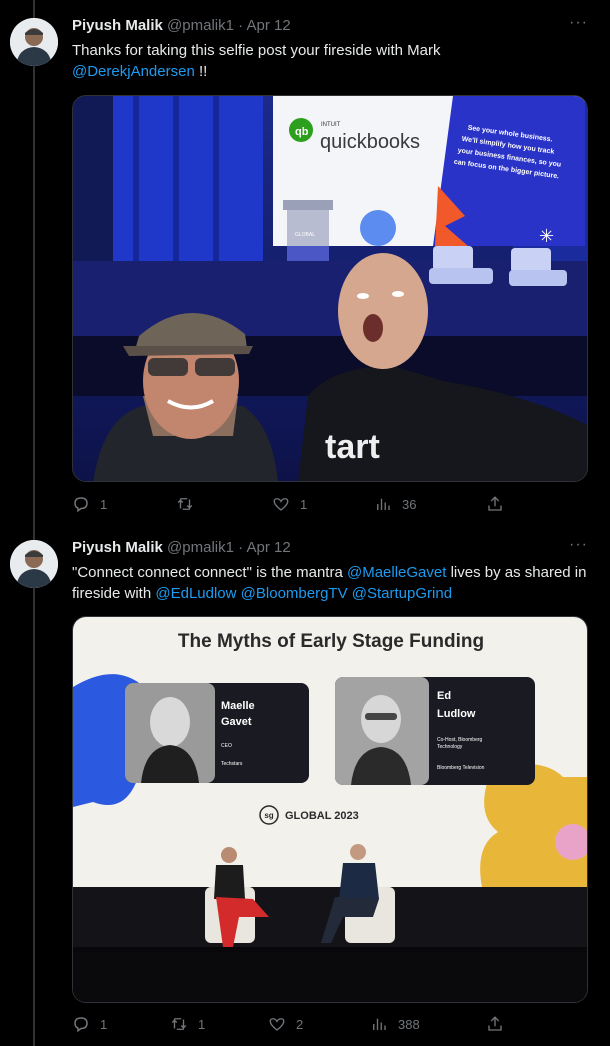 The width and height of the screenshot is (610, 1046). Describe the element at coordinates (304, 504) in the screenshot. I see `like-count: 1` at that location.